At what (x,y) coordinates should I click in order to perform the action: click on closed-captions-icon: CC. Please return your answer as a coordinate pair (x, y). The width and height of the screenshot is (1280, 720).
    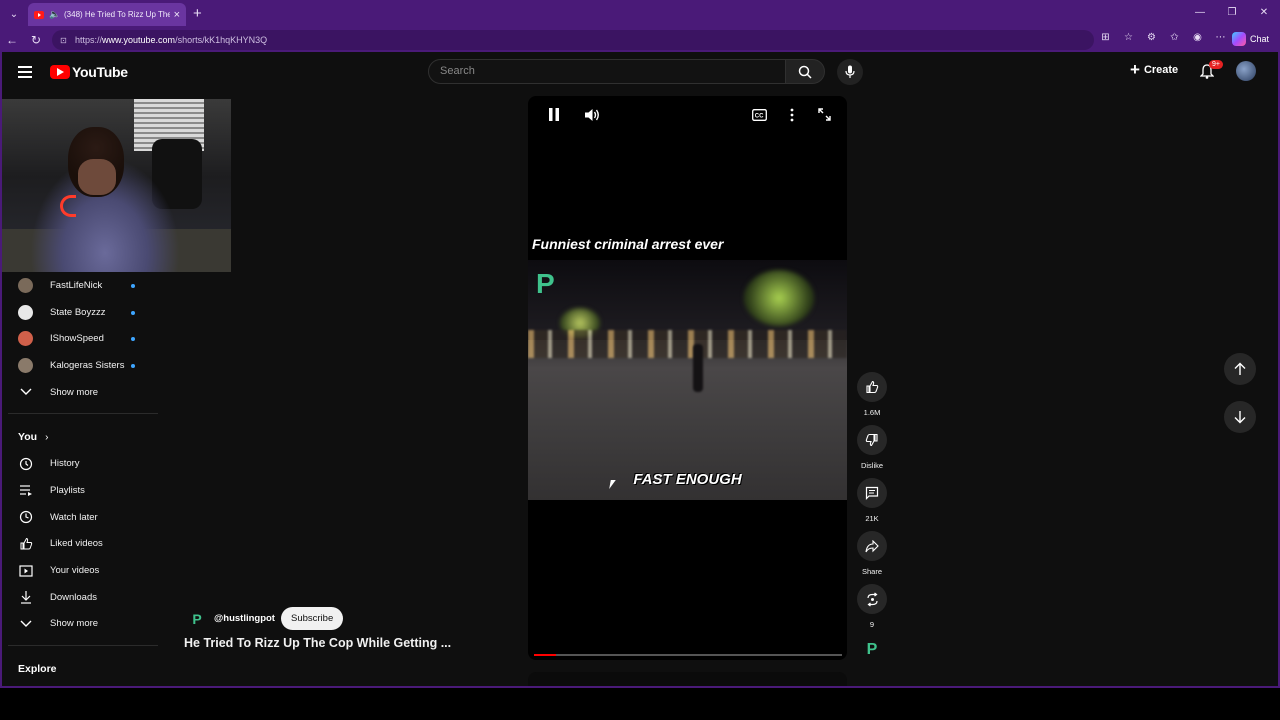
    Looking at the image, I should click on (759, 115).